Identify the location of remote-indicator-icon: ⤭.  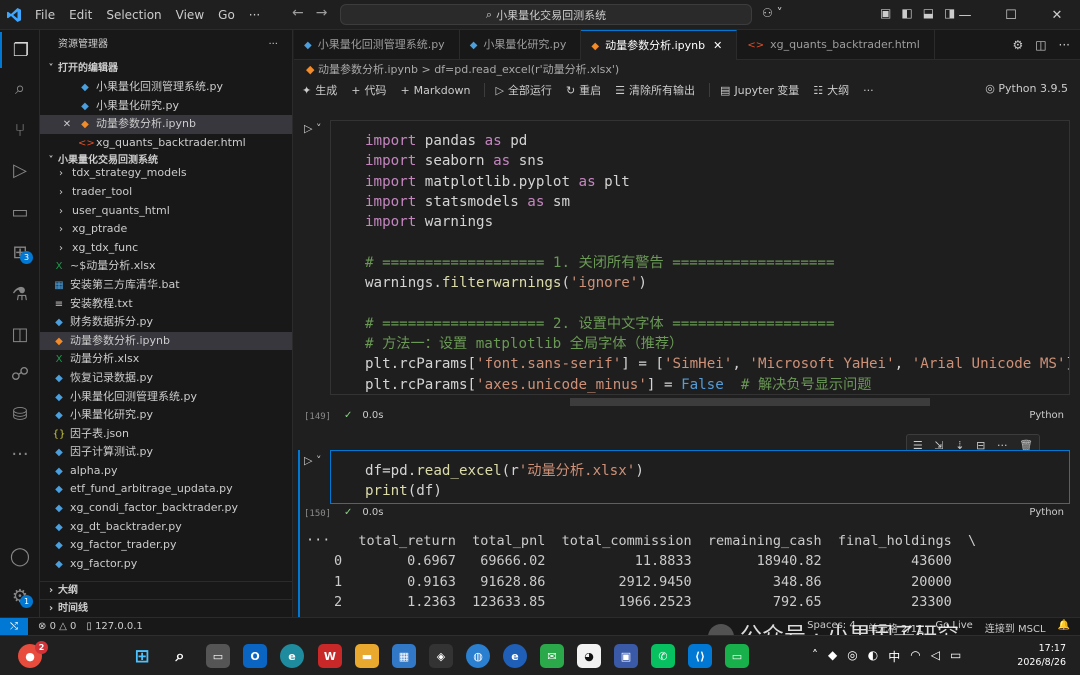
(14, 626).